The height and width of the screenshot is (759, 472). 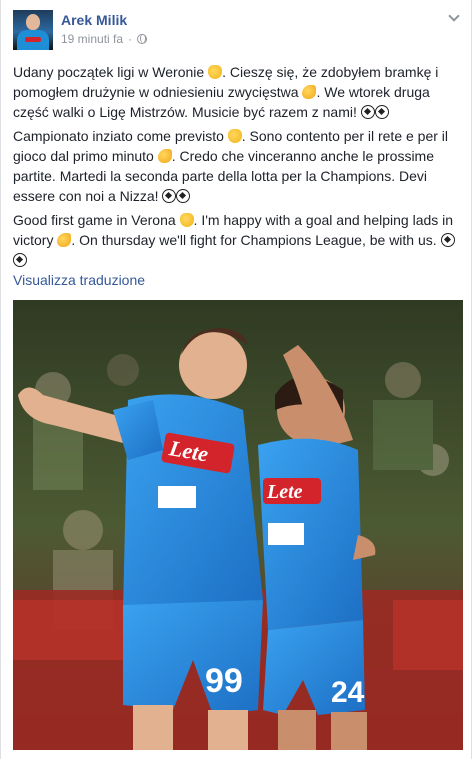 What do you see at coordinates (236, 32) in the screenshot?
I see `post-header: Arek Milik 19 minuti fa ·` at bounding box center [236, 32].